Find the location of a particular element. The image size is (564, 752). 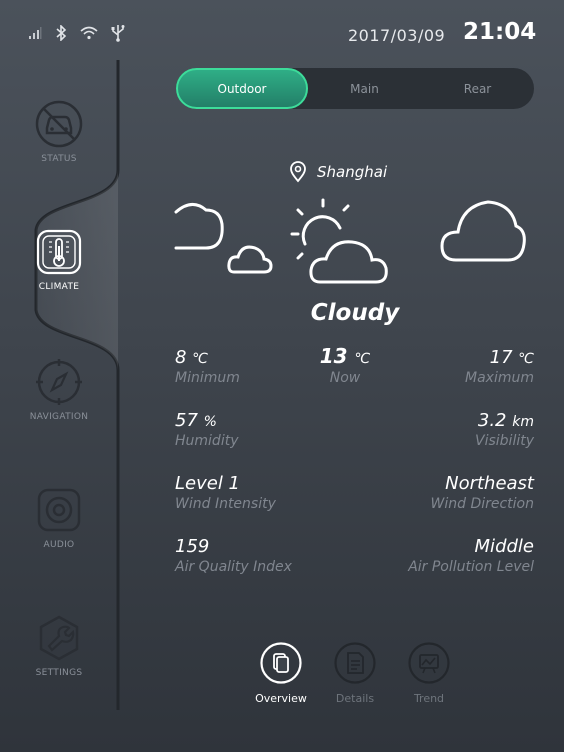

visibility-label: Visibility is located at coordinates (504, 441).